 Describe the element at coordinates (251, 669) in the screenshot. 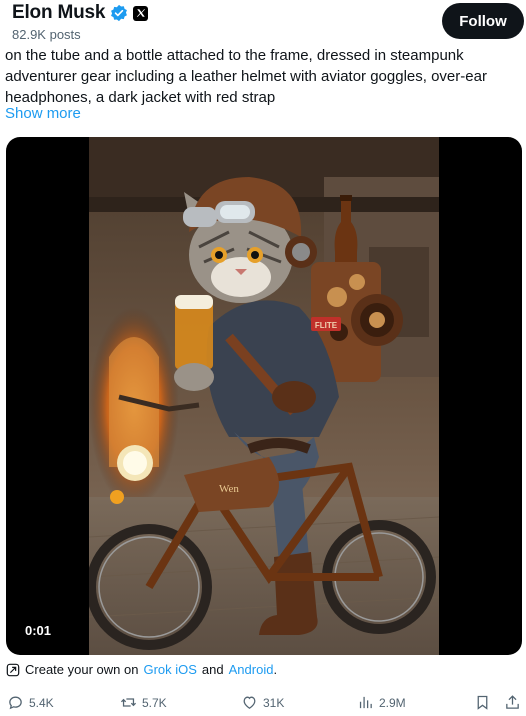

I see `grok-android-link: Android` at that location.